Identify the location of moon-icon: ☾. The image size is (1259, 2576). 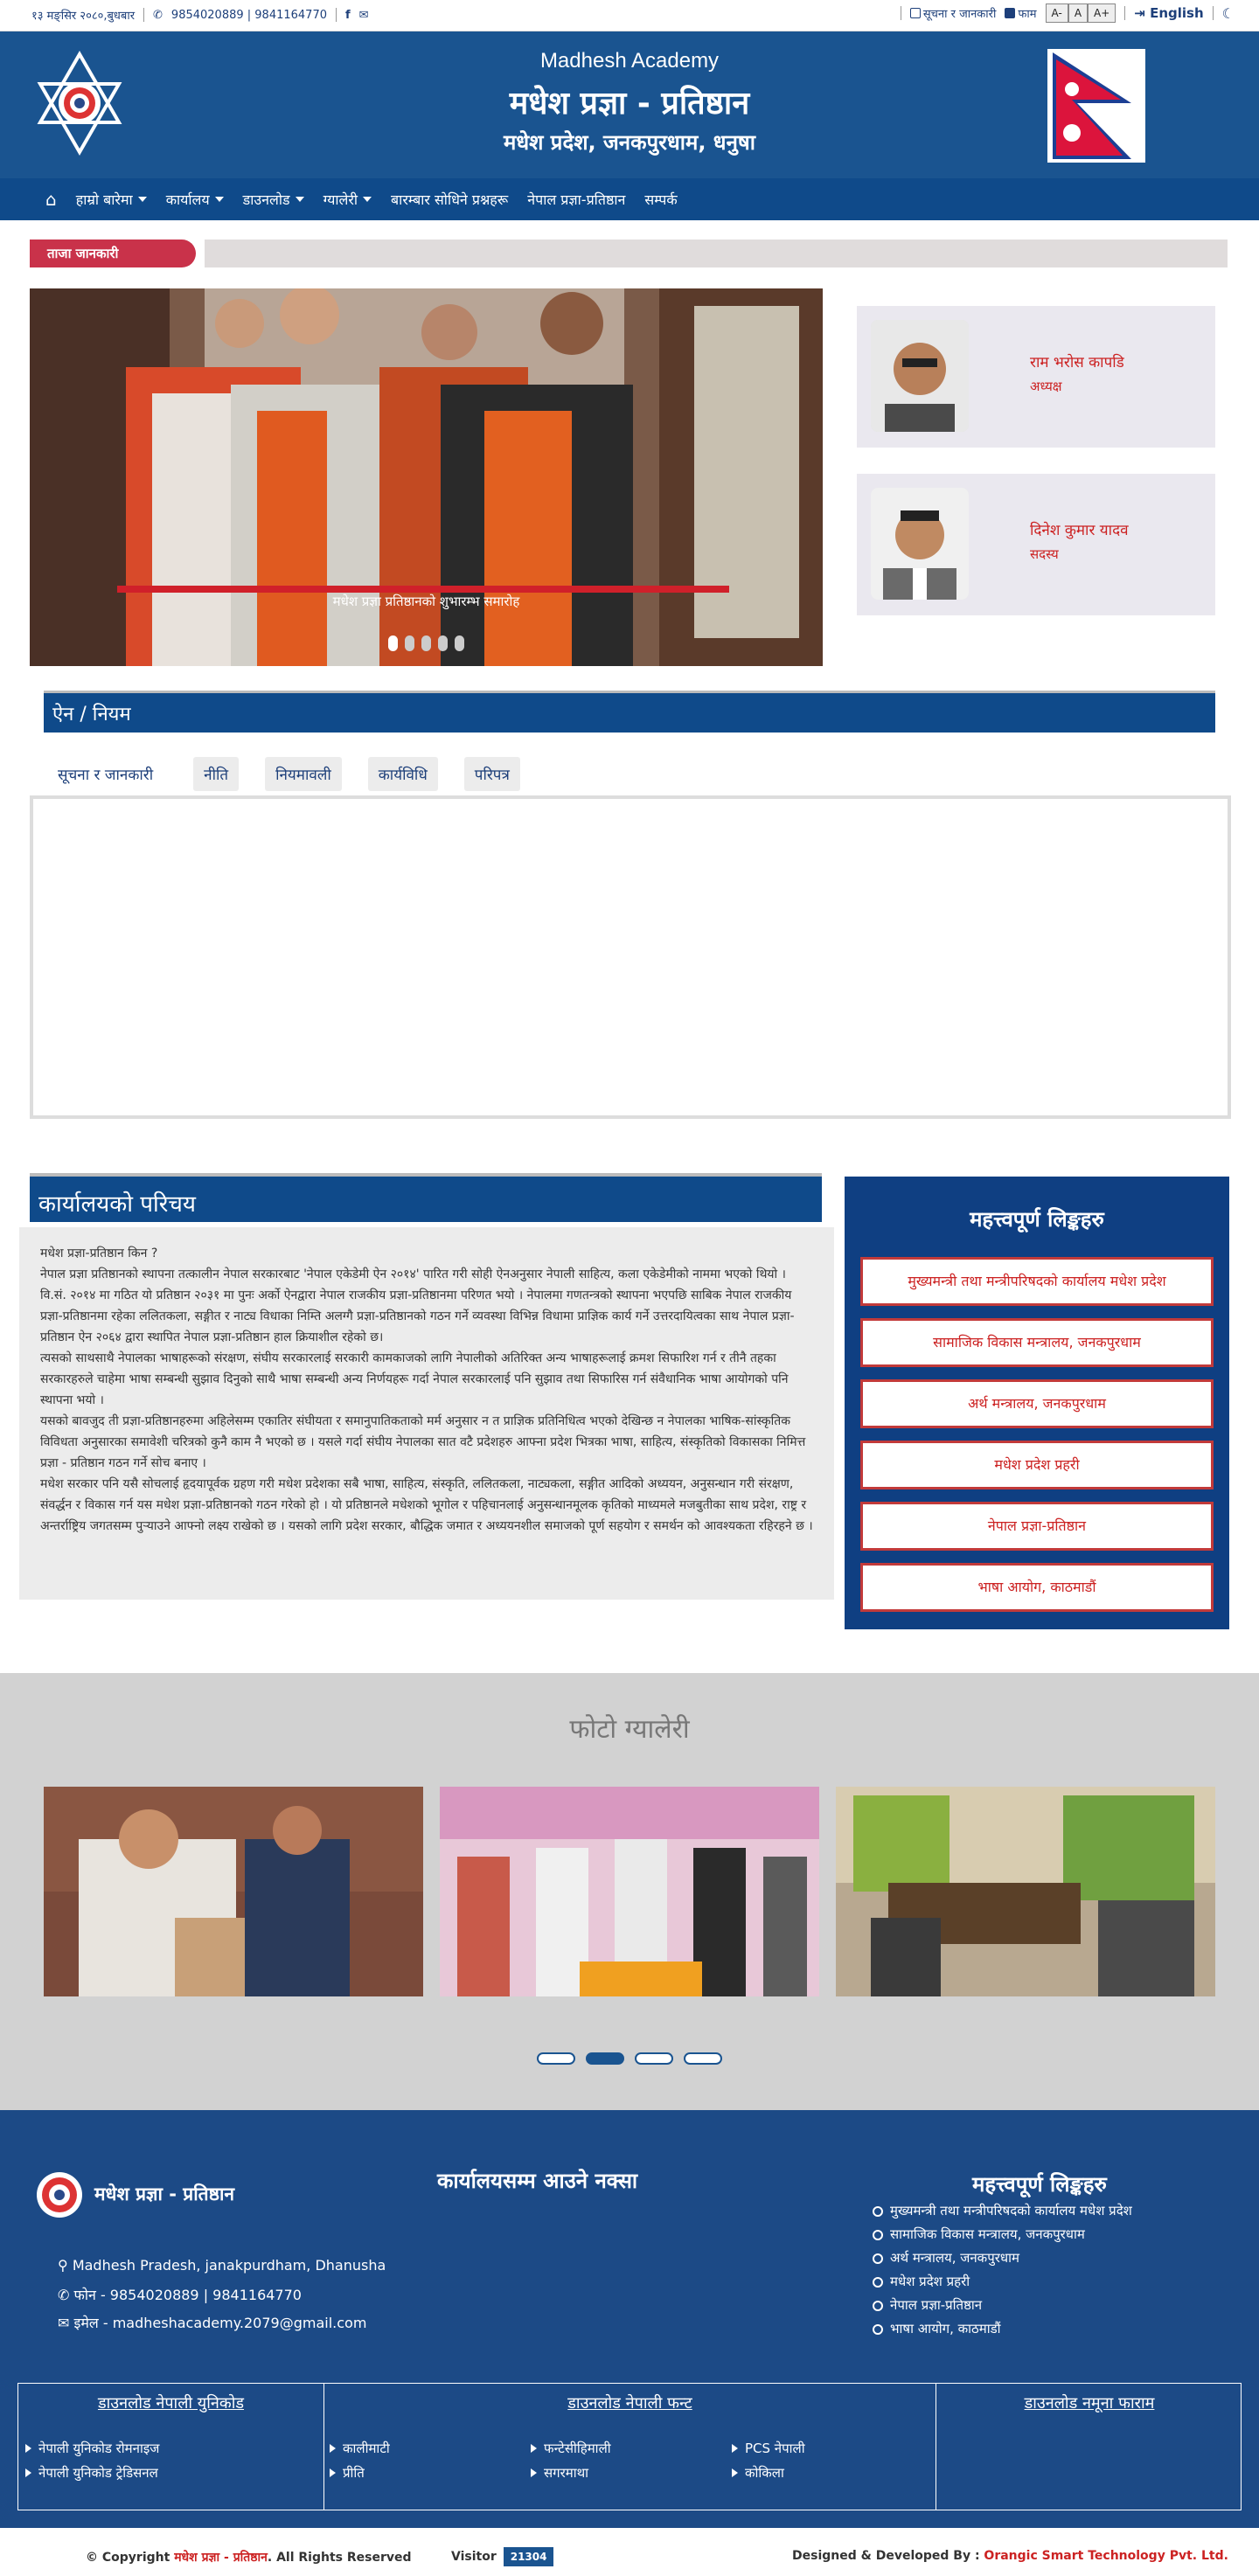
(1228, 13).